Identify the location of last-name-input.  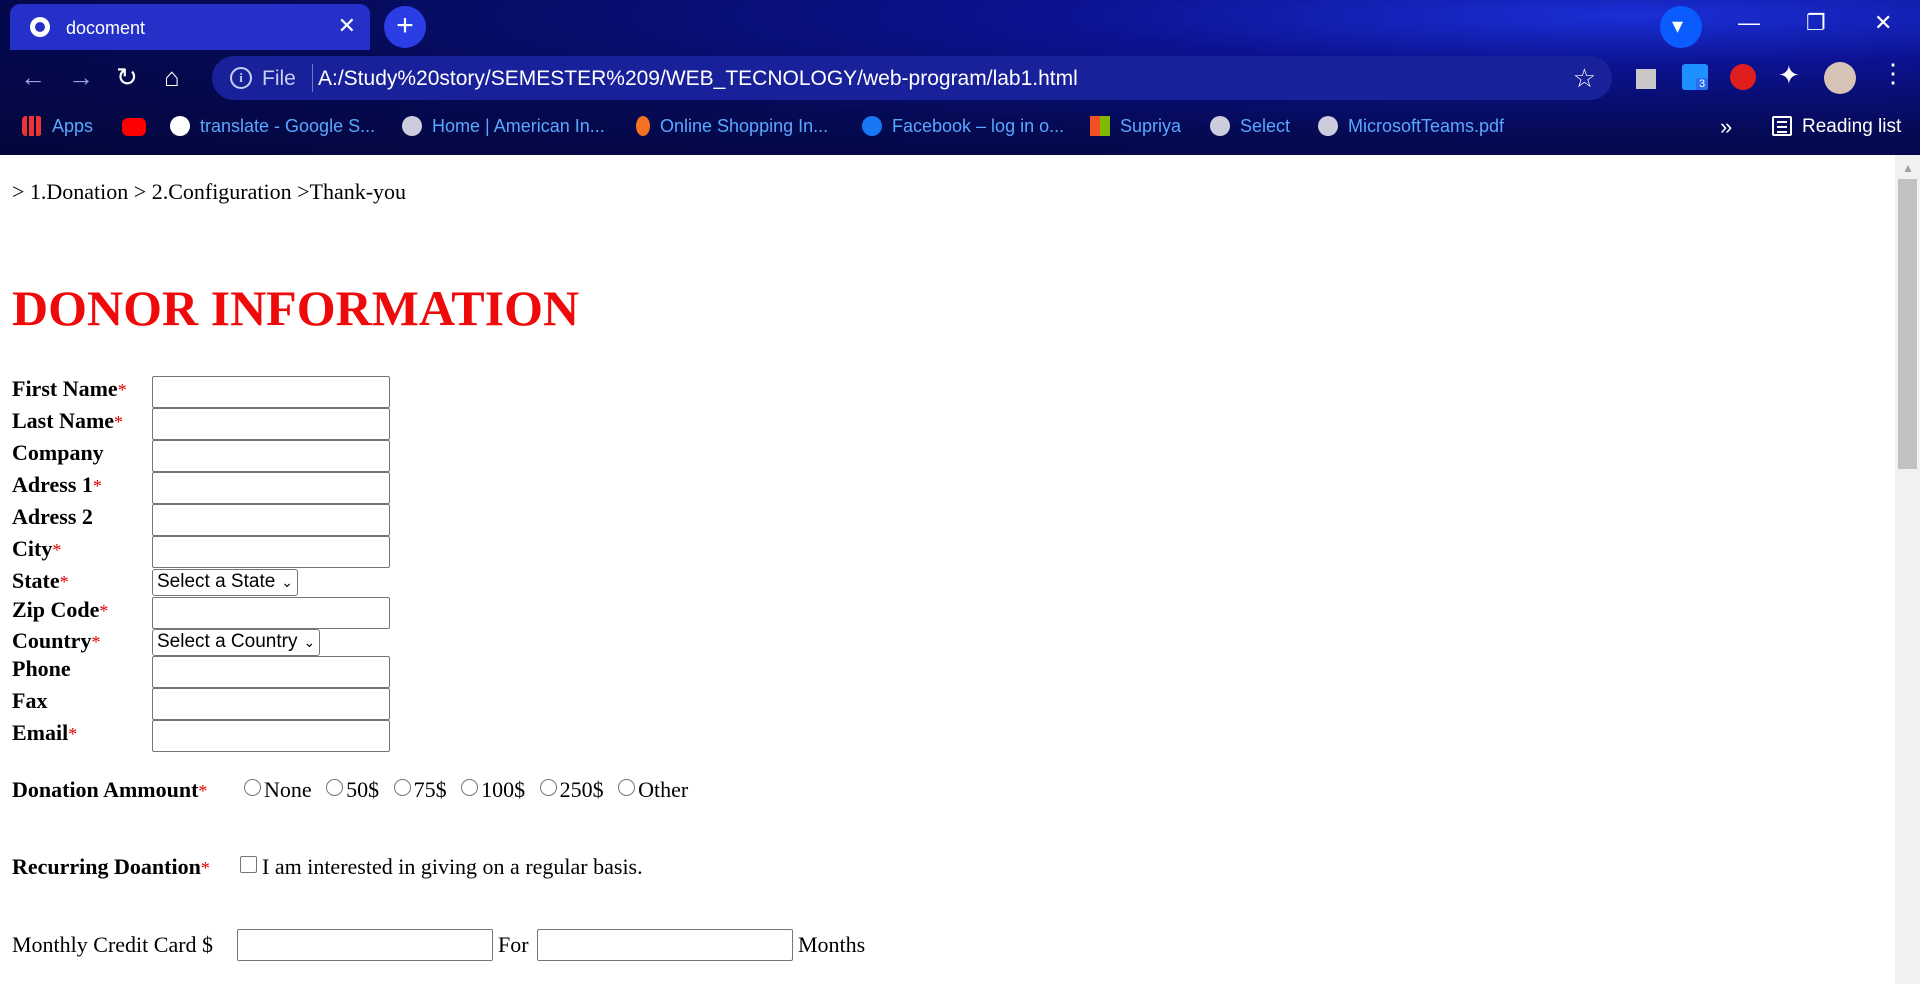
(271, 424).